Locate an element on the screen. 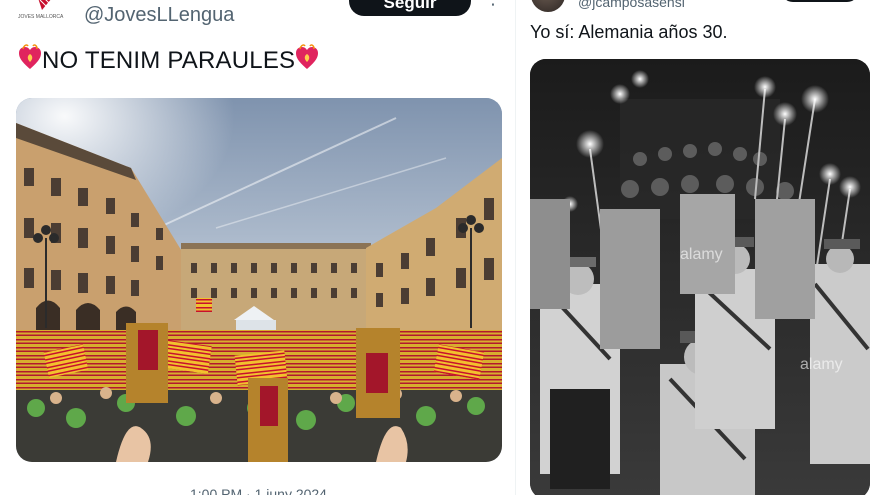 The image size is (880, 495). organization-logo: JOVES MALLORCA is located at coordinates (44, 10).